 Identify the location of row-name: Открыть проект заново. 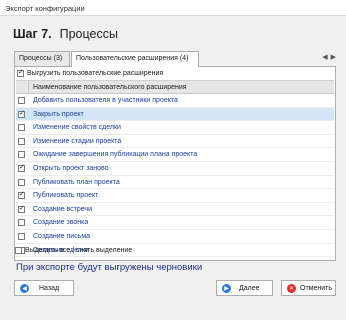
(71, 168).